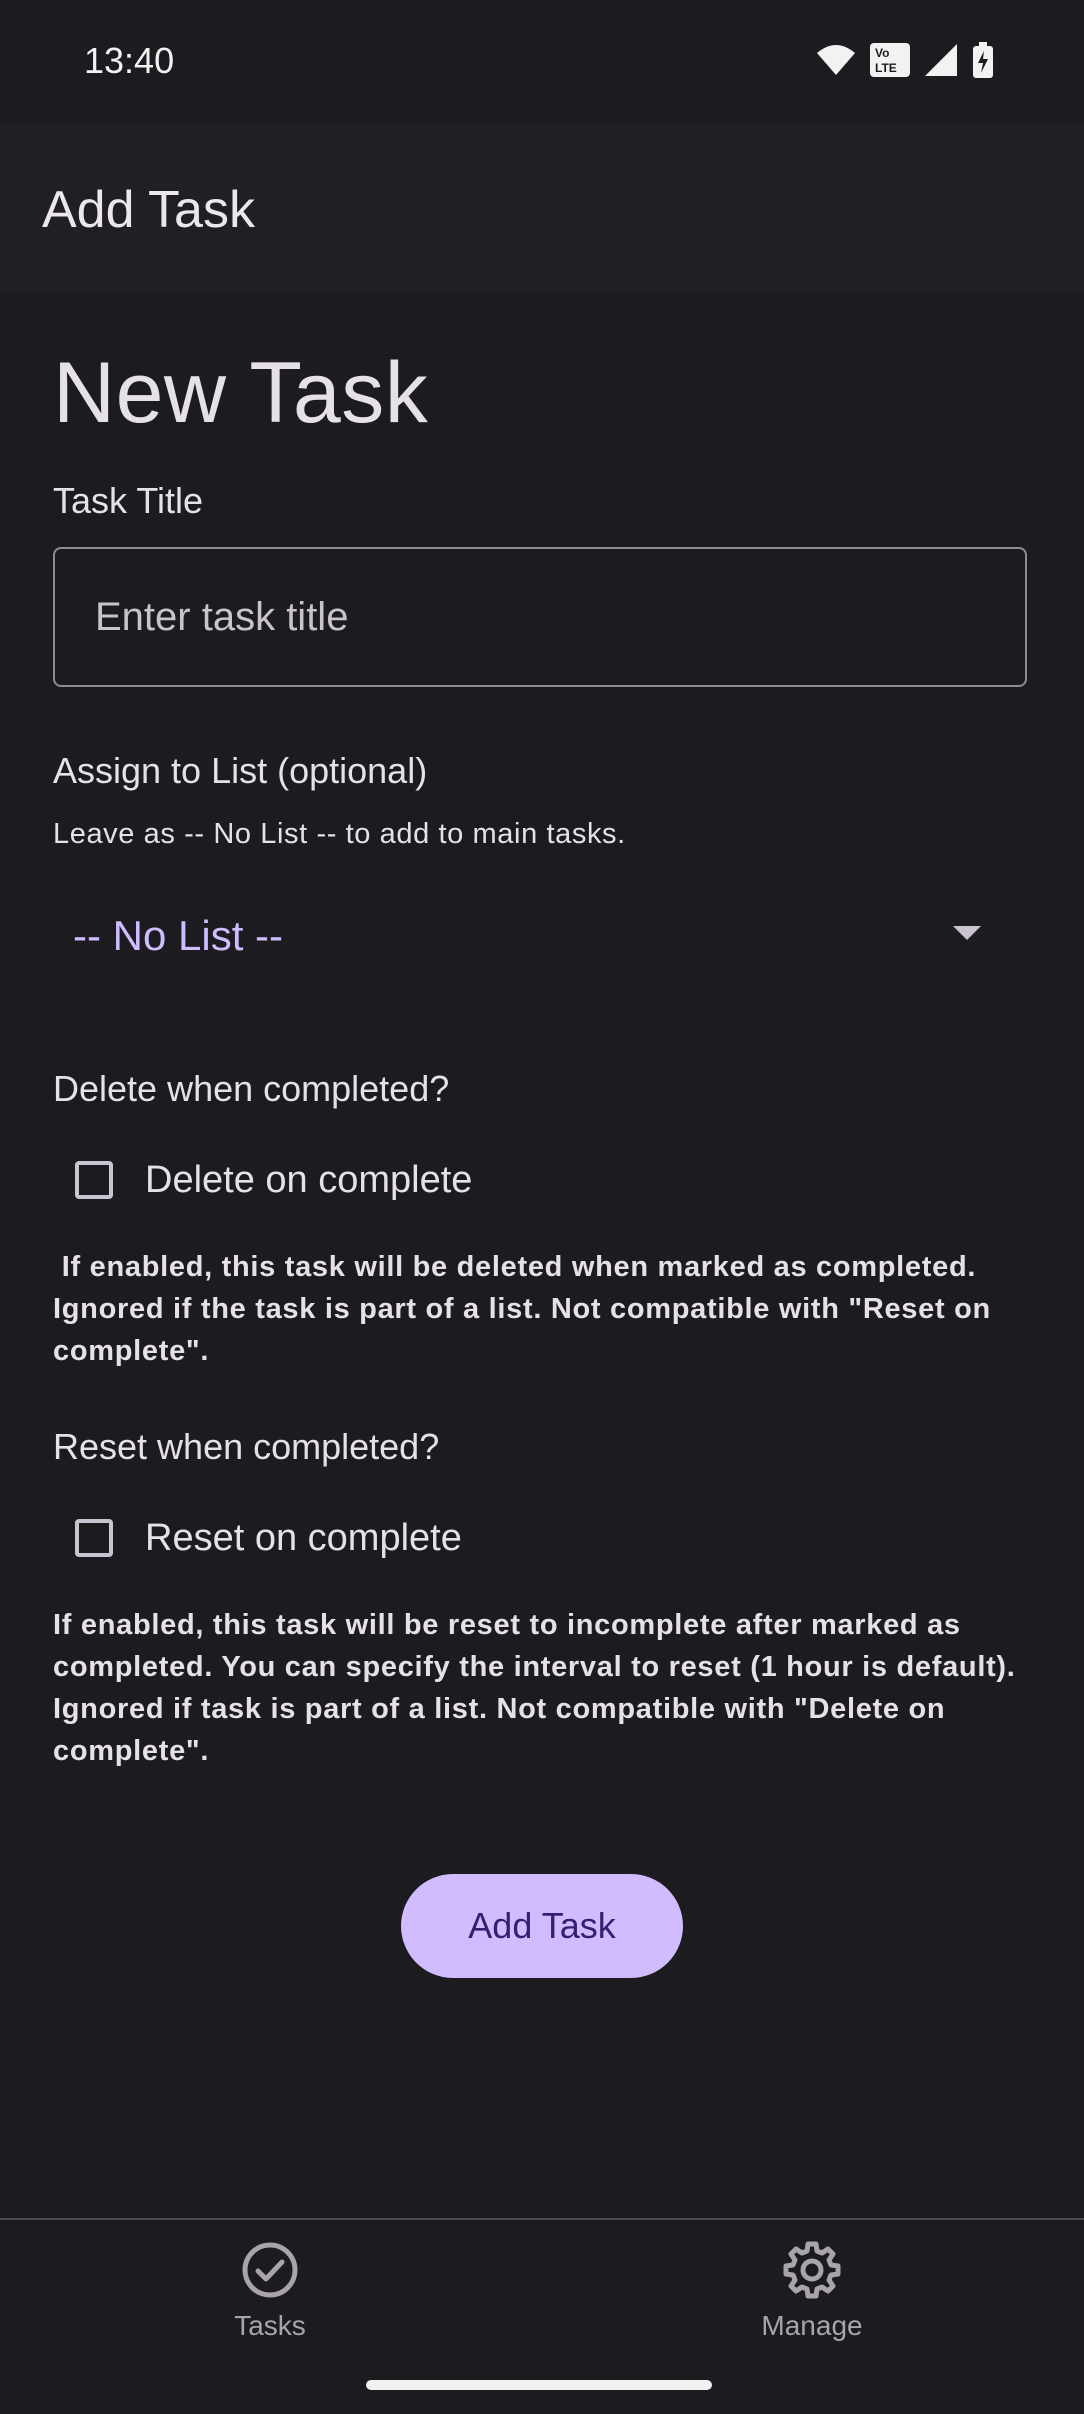 The image size is (1084, 2414). What do you see at coordinates (983, 60) in the screenshot?
I see `battery-charging-icon` at bounding box center [983, 60].